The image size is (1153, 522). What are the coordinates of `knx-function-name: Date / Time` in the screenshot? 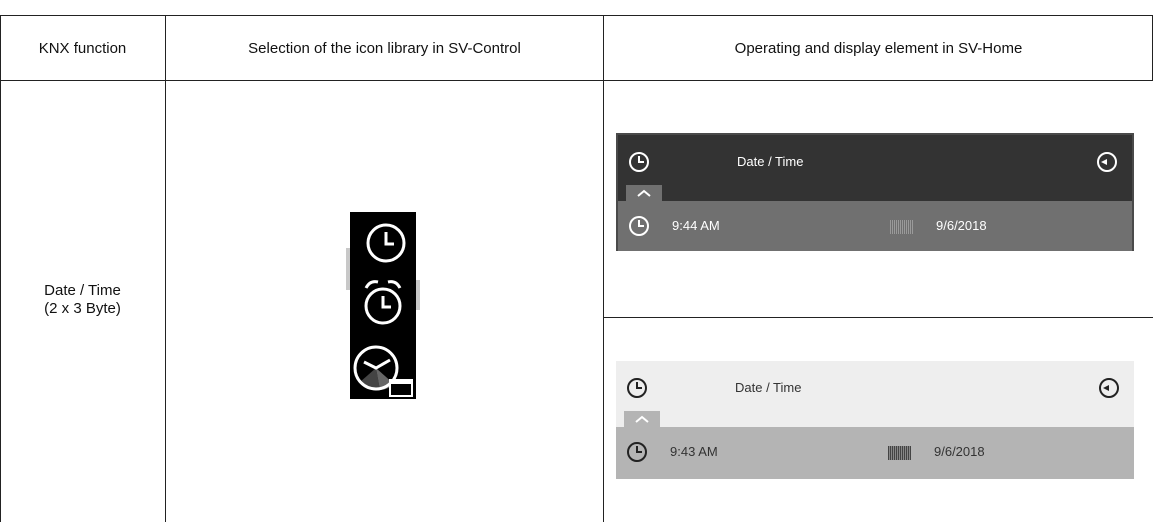 It's located at (82, 290).